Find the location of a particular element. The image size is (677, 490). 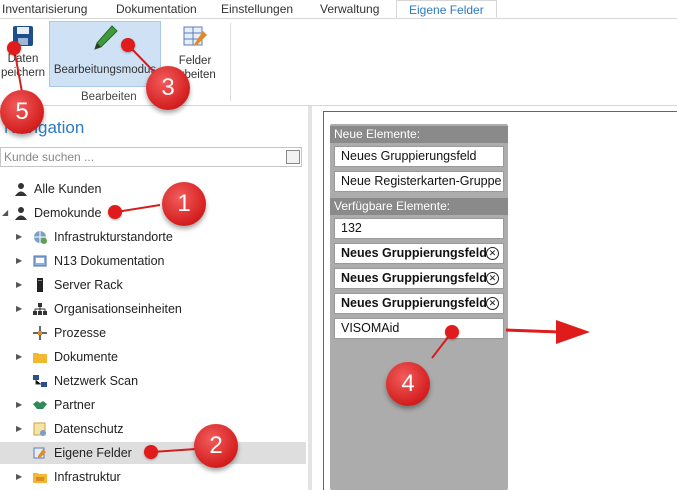

callout-badge-4: 4 is located at coordinates (408, 384).